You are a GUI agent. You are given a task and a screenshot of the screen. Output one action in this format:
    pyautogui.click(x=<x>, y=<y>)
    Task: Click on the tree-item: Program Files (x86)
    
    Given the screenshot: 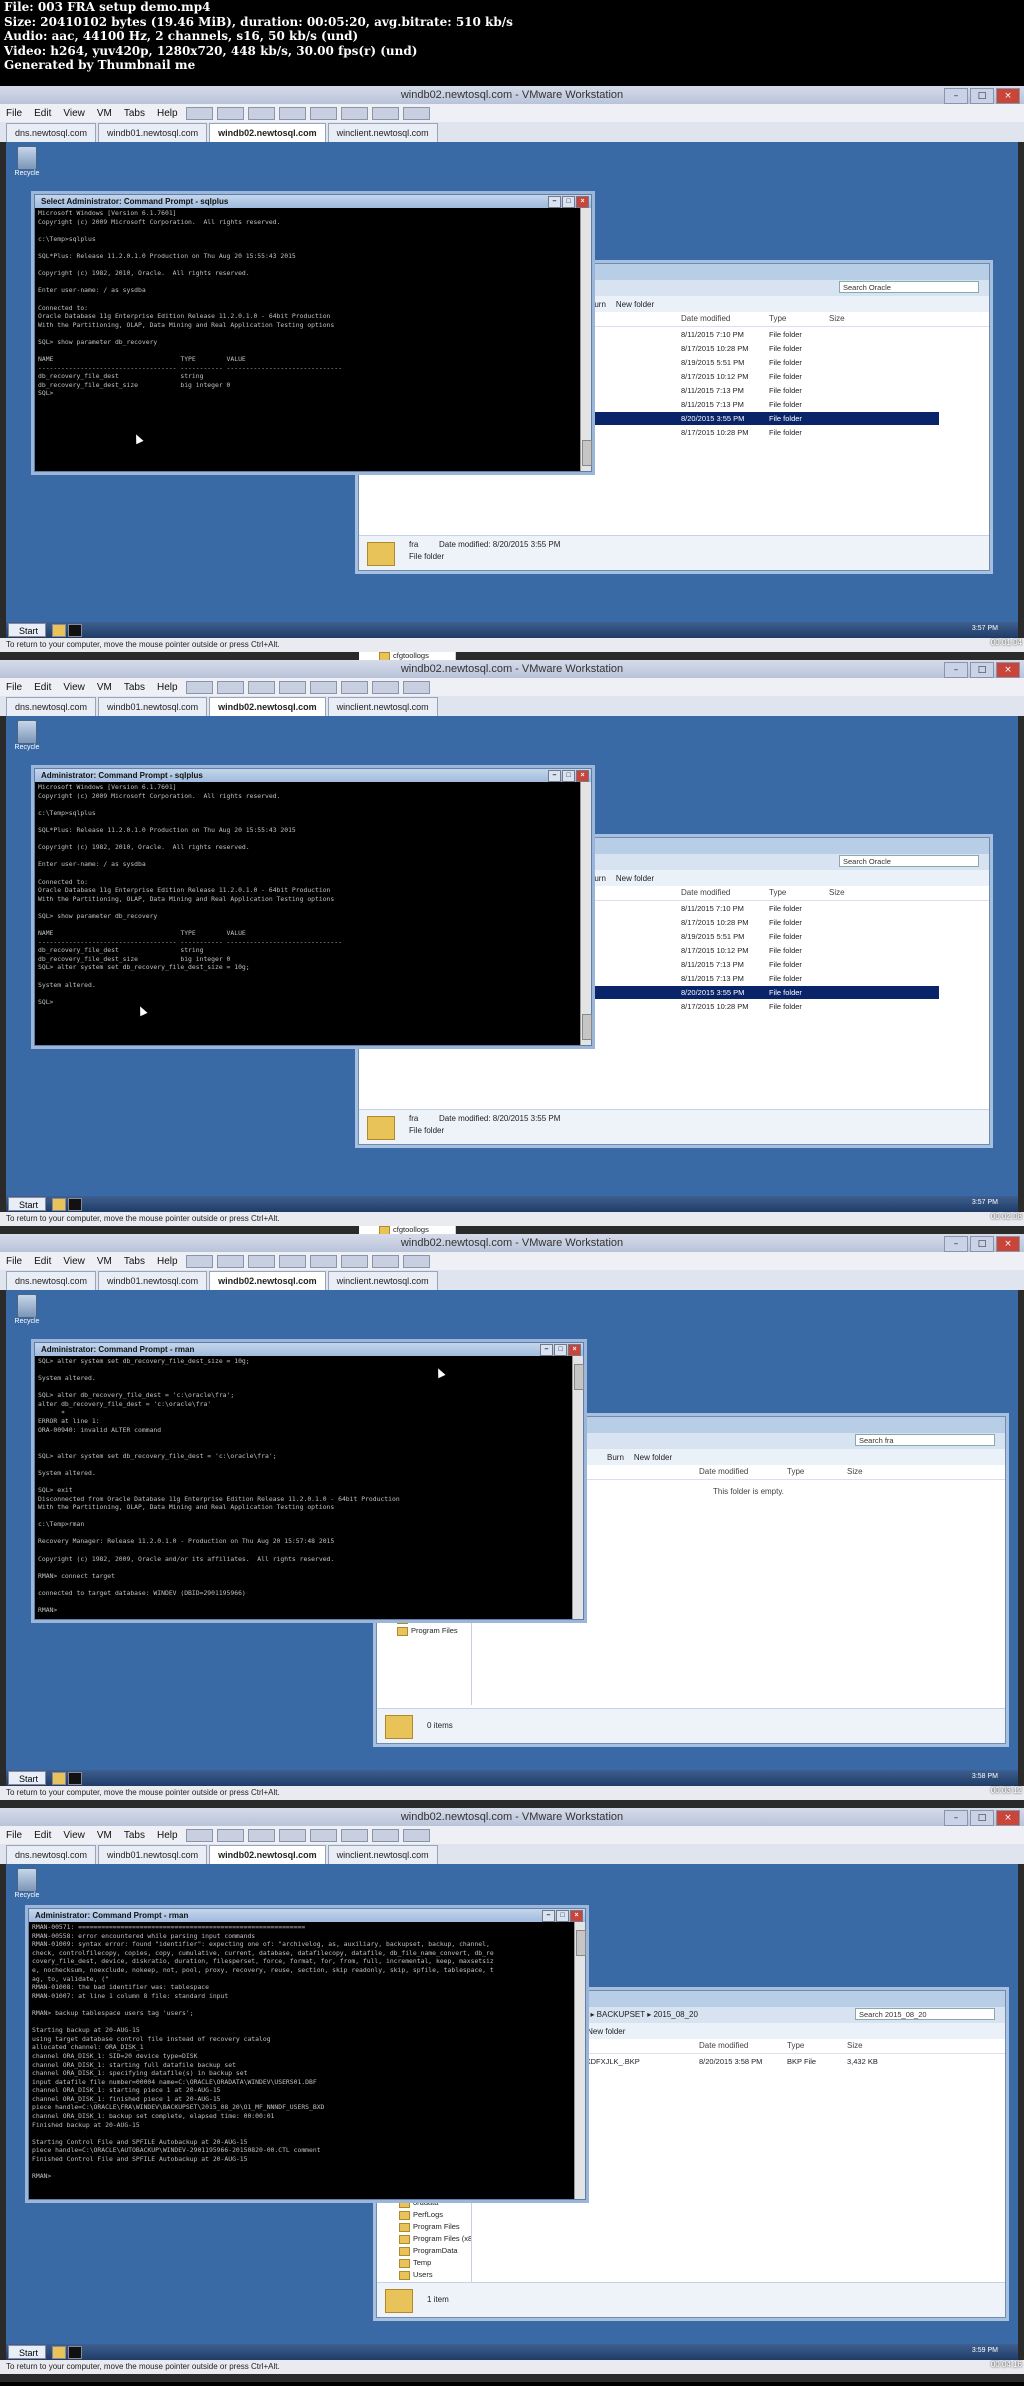 What is the action you would take?
    pyautogui.click(x=424, y=2239)
    